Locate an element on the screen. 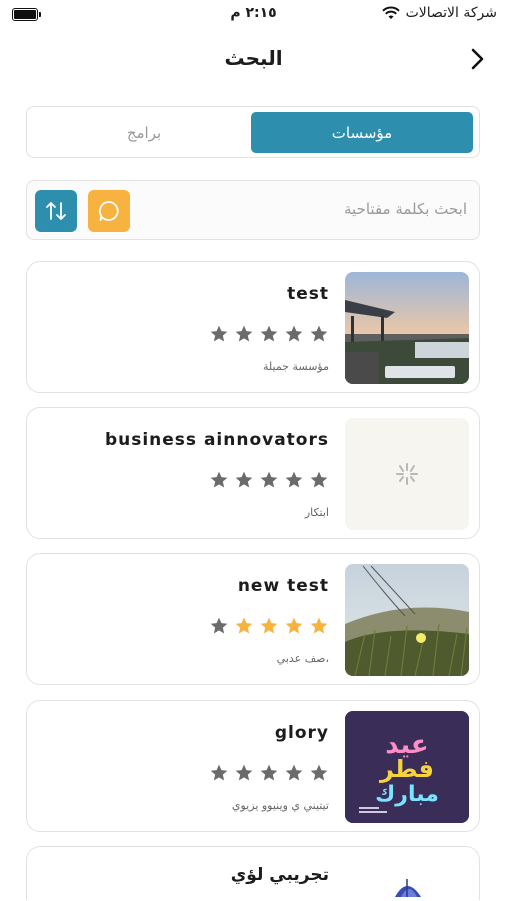 Image resolution: width=507 pixels, height=901 pixels. grass-dune-photo is located at coordinates (407, 620).